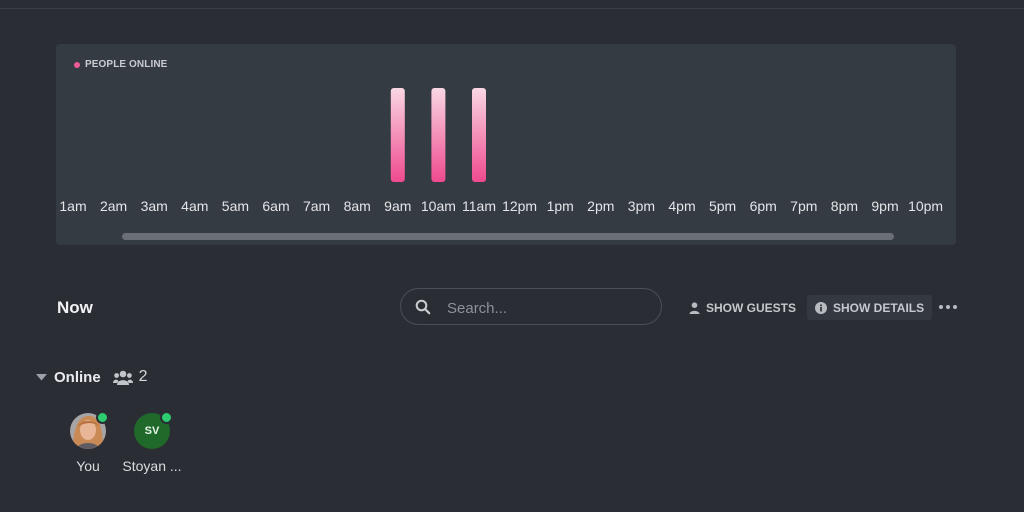  I want to click on users-group-icon, so click(122, 377).